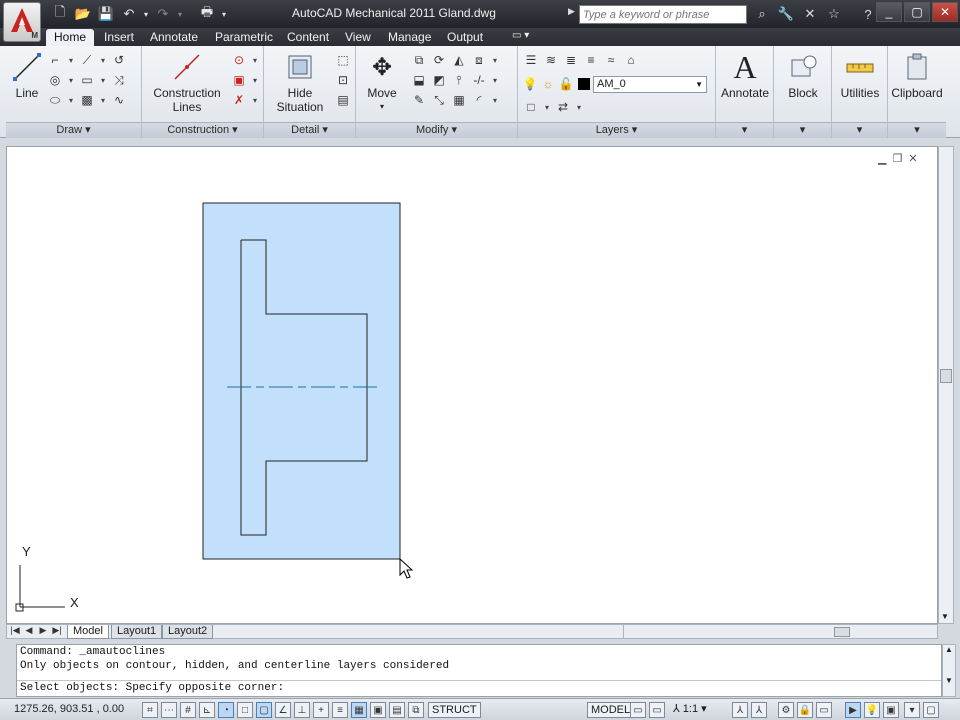 The height and width of the screenshot is (720, 960). I want to click on fillet-dropdown-icon: ▾, so click(495, 100).